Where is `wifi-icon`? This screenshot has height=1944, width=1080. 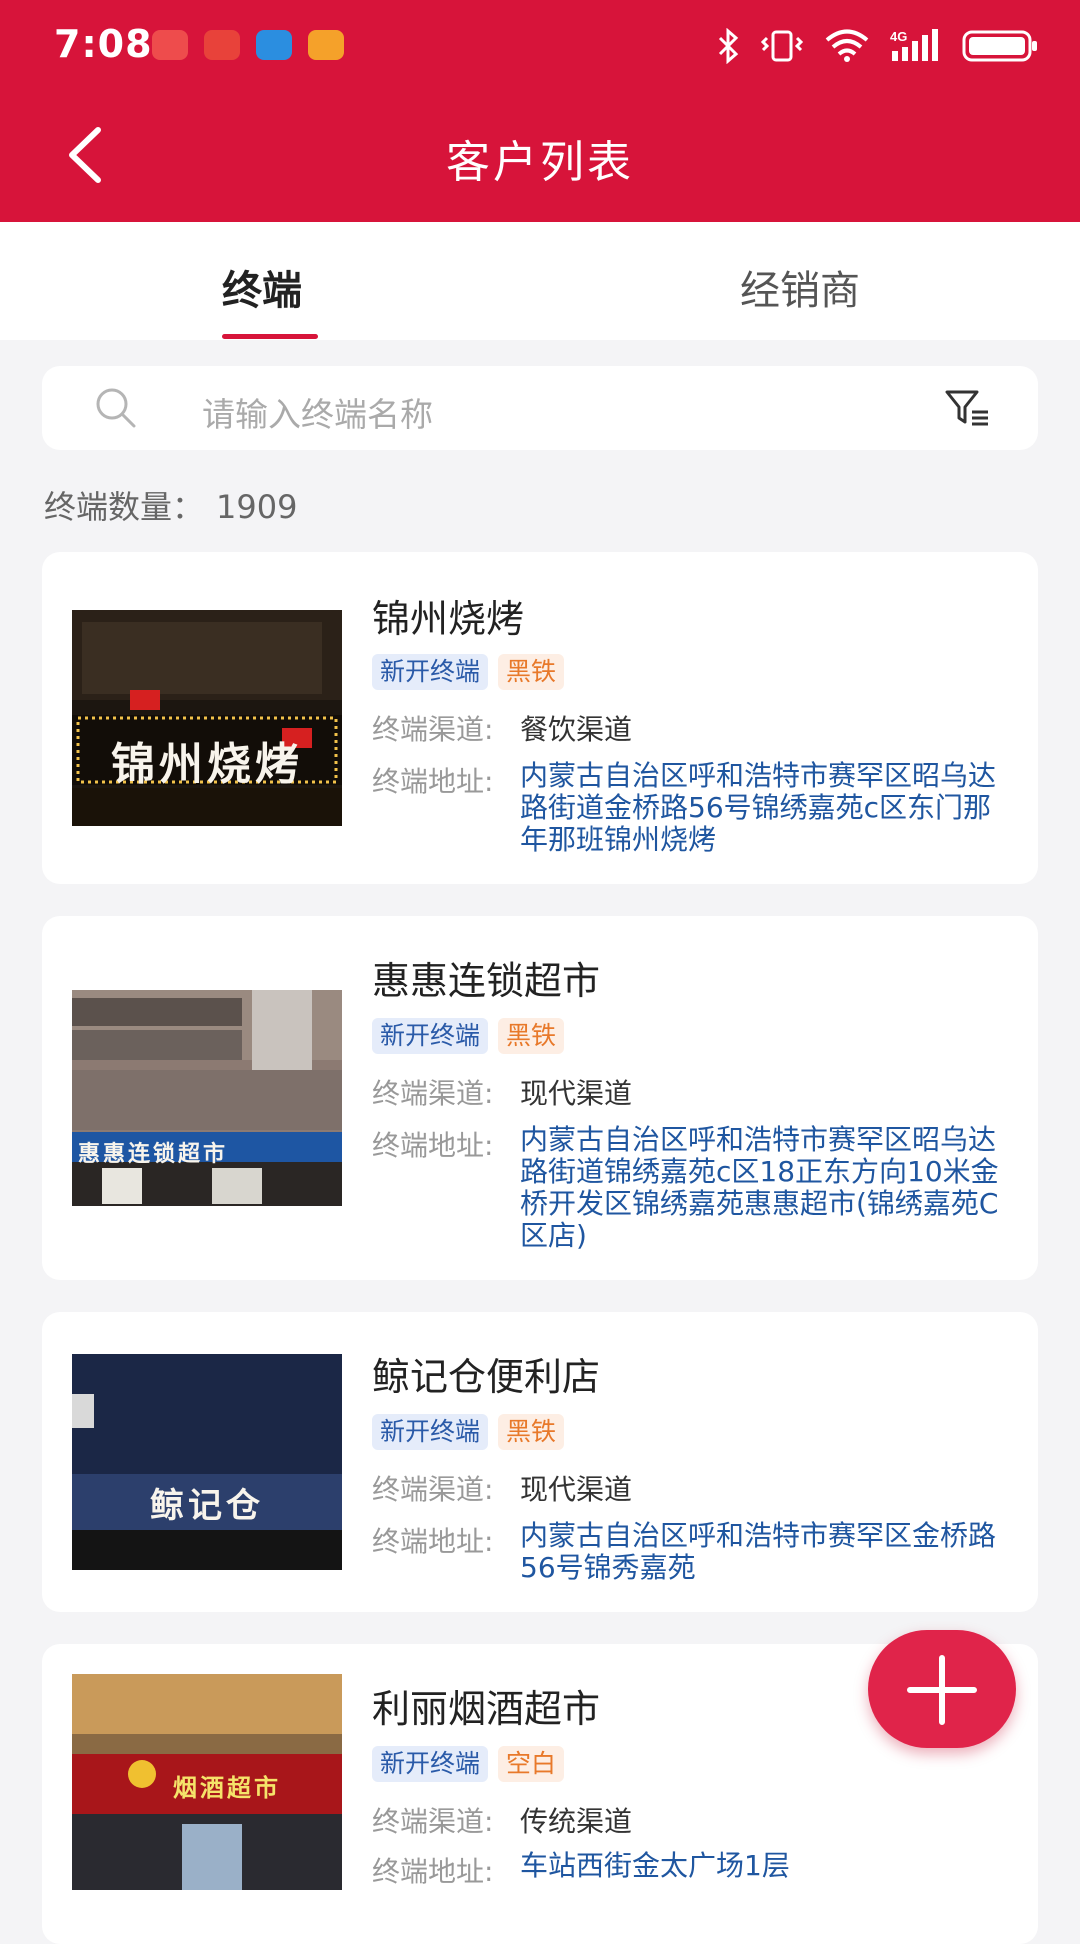 wifi-icon is located at coordinates (847, 45).